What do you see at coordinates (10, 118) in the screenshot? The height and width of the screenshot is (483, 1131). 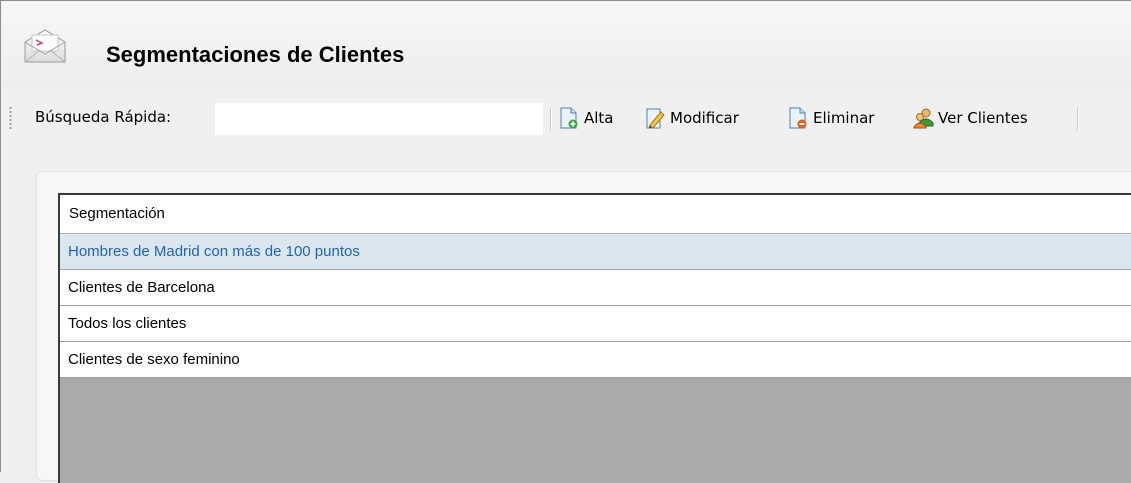 I see `toolbar-grip` at bounding box center [10, 118].